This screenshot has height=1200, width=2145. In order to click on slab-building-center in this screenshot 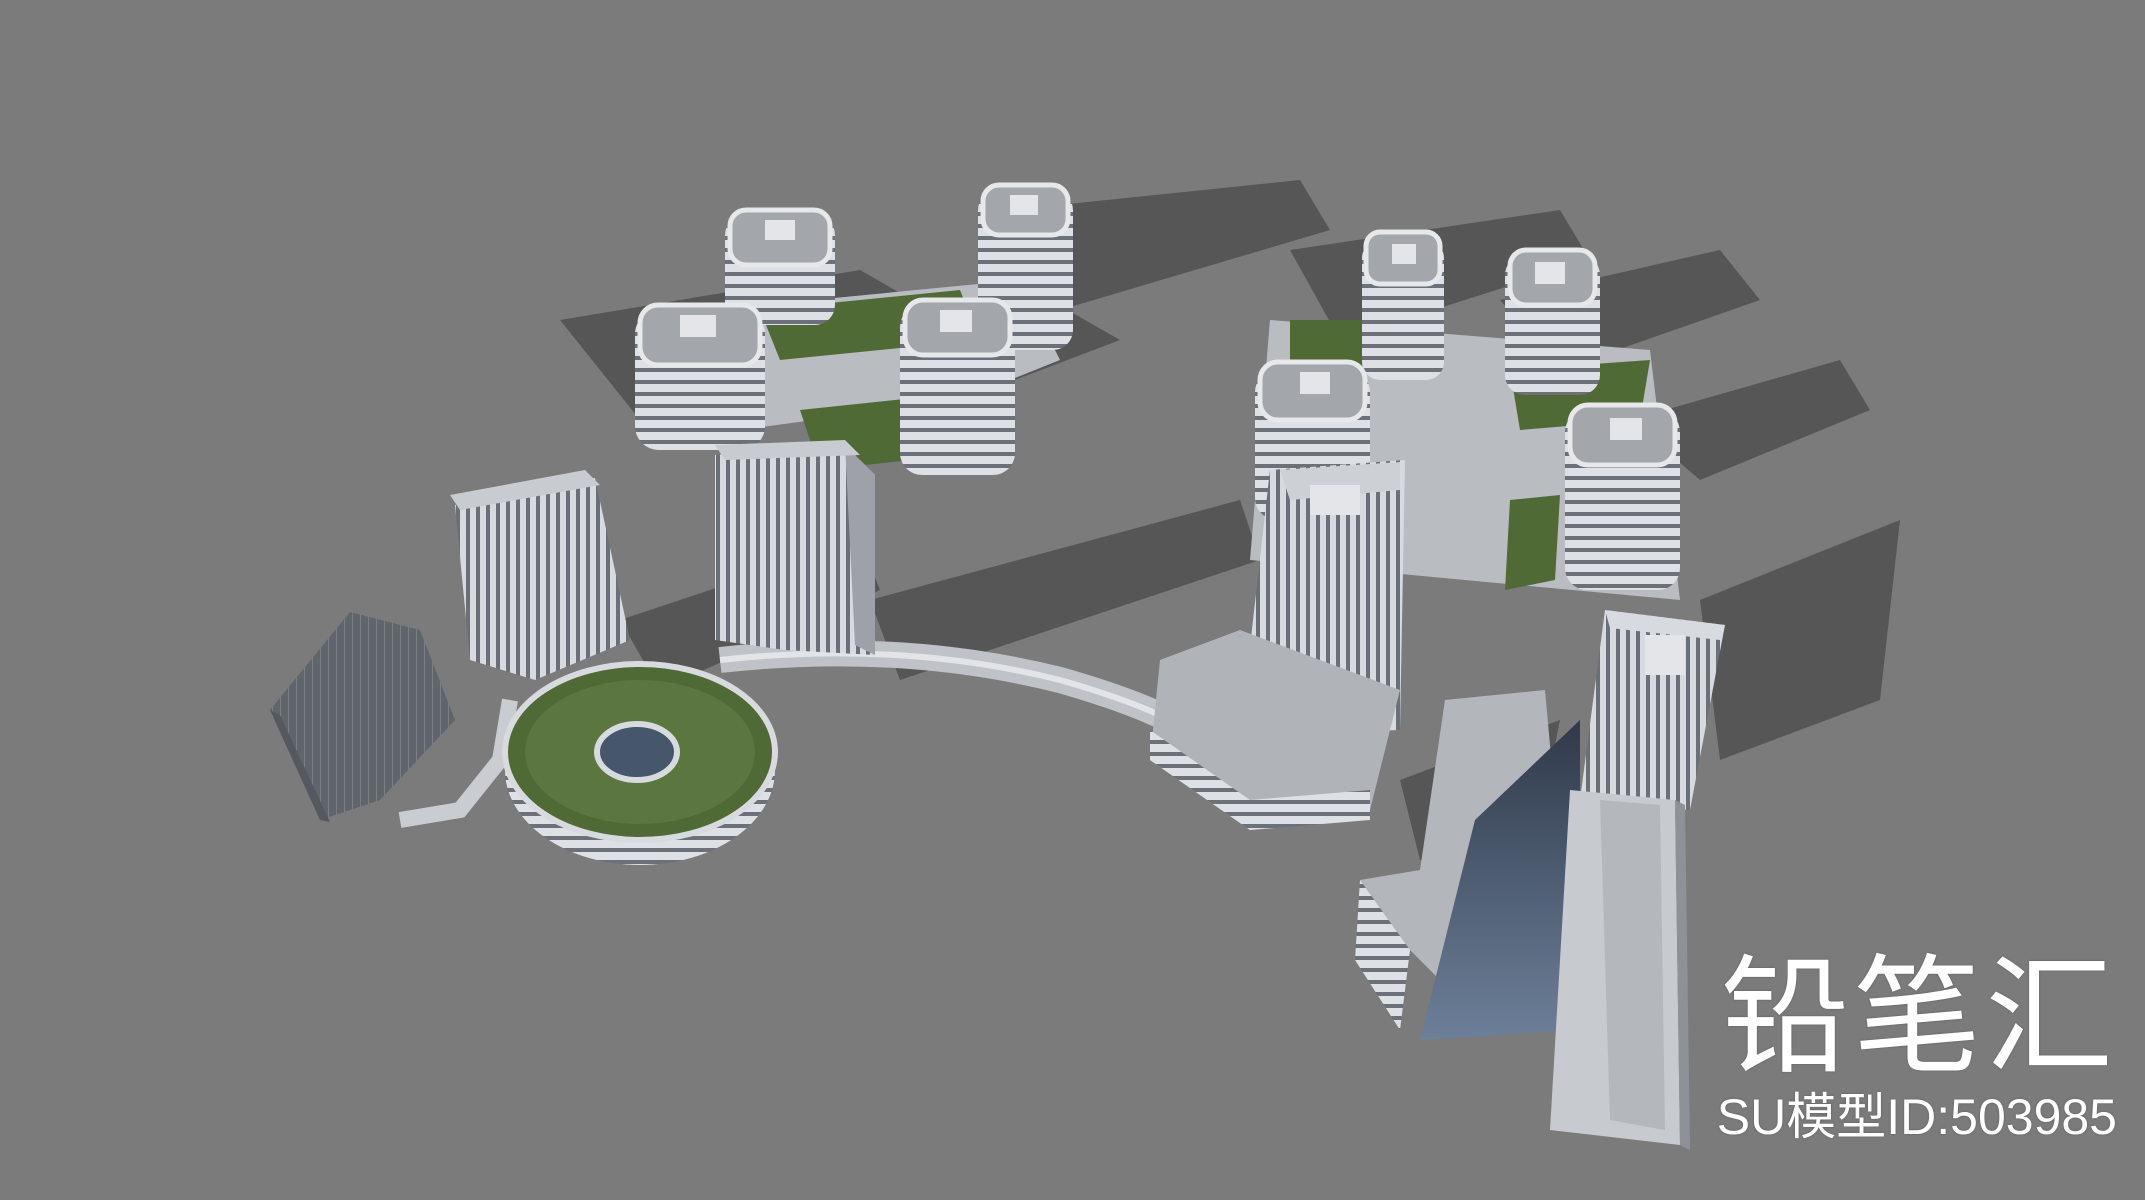, I will do `click(795, 547)`.